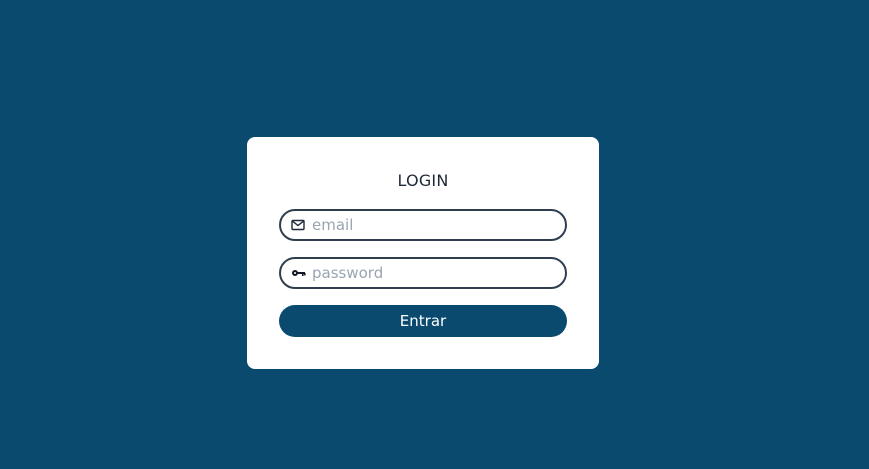  What do you see at coordinates (432, 273) in the screenshot?
I see `password-input` at bounding box center [432, 273].